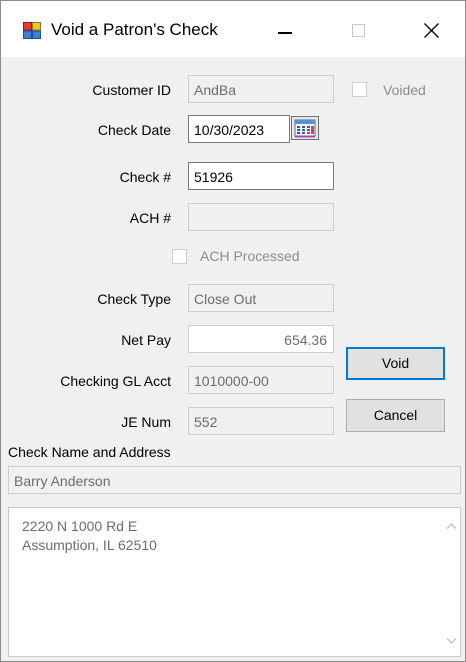  What do you see at coordinates (261, 89) in the screenshot?
I see `customer-id-field: AndBa` at bounding box center [261, 89].